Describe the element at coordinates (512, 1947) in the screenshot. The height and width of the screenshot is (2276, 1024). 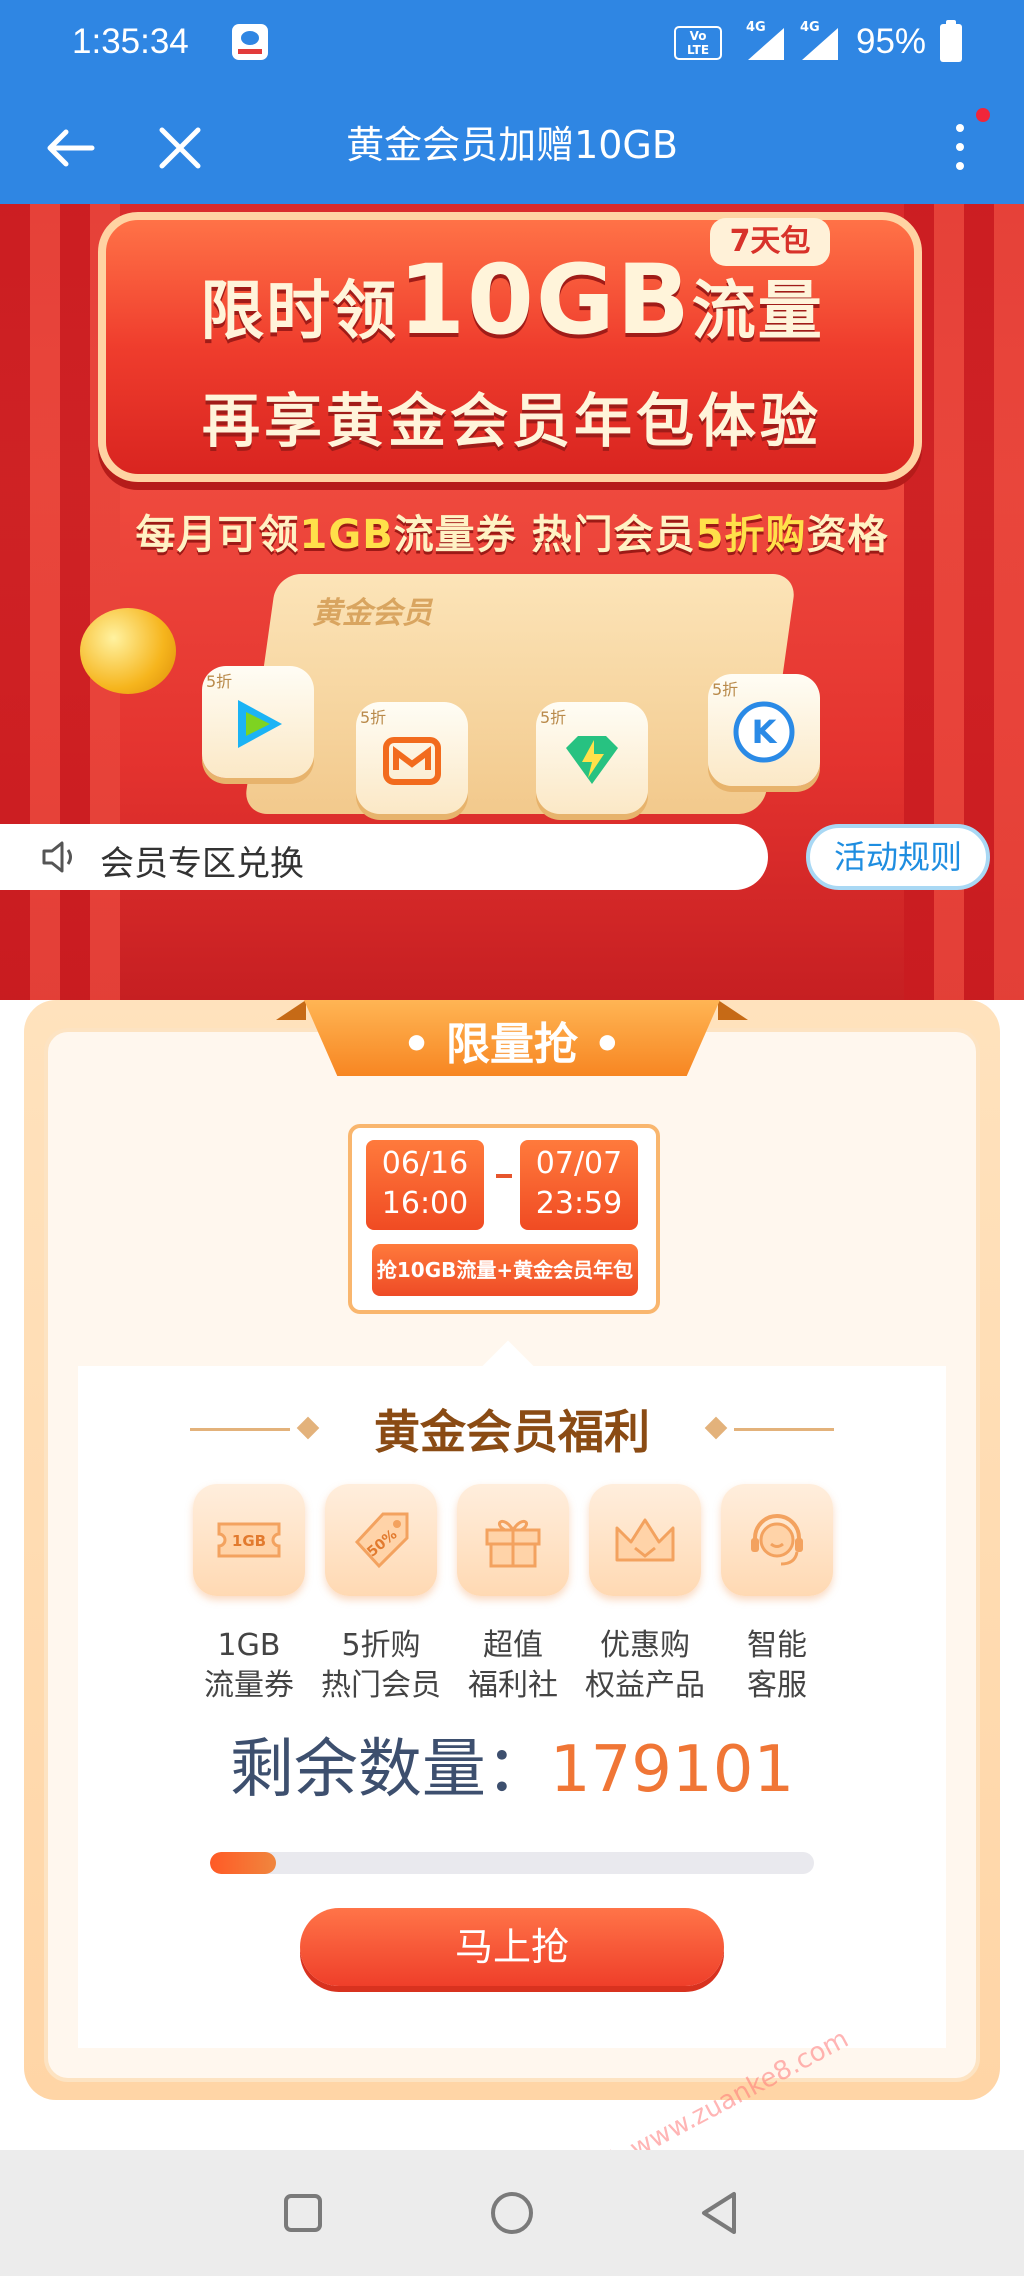
I see `grab-now-button: 马上抢` at that location.